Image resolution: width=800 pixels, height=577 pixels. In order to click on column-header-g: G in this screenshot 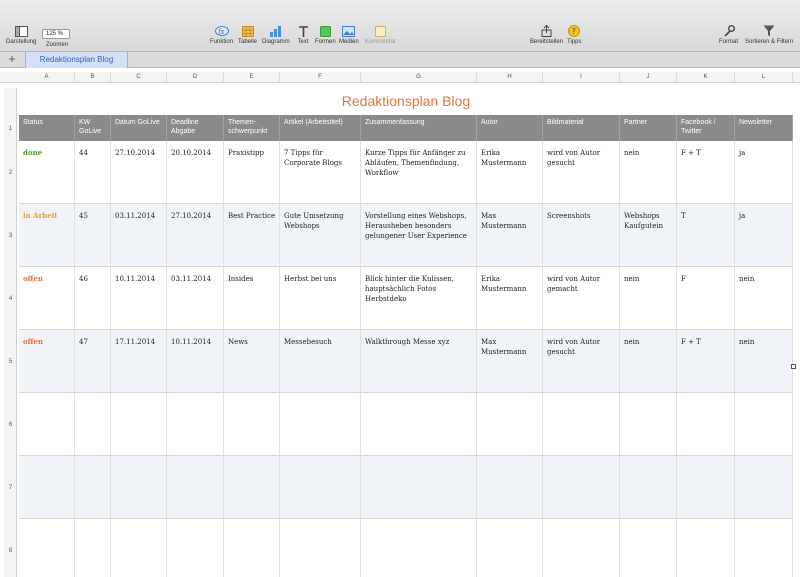, I will do `click(419, 77)`.